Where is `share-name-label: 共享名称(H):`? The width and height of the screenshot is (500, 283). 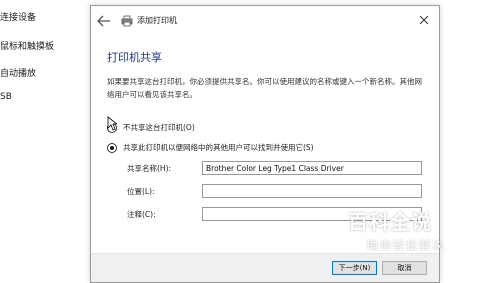
share-name-label: 共享名称(H): is located at coordinates (149, 168).